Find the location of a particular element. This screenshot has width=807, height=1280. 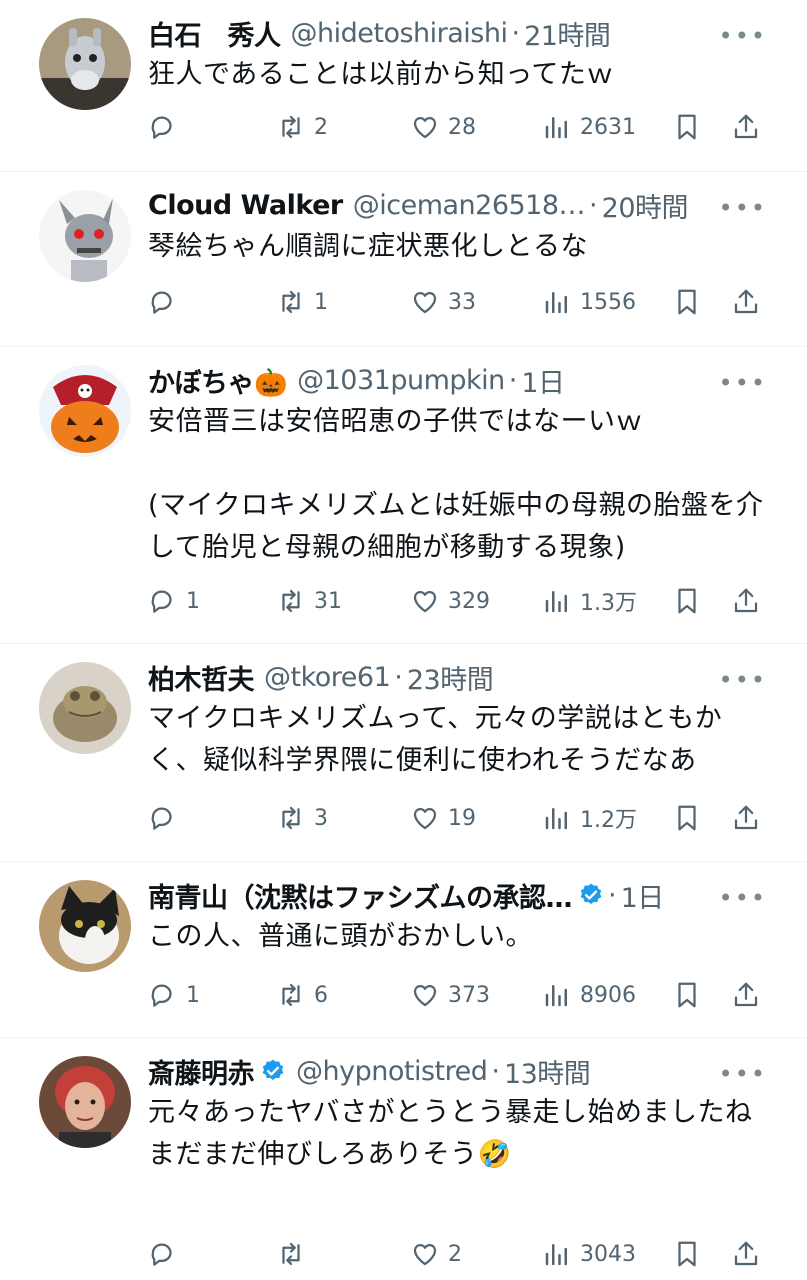

retweet-button: 1 is located at coordinates (302, 302).